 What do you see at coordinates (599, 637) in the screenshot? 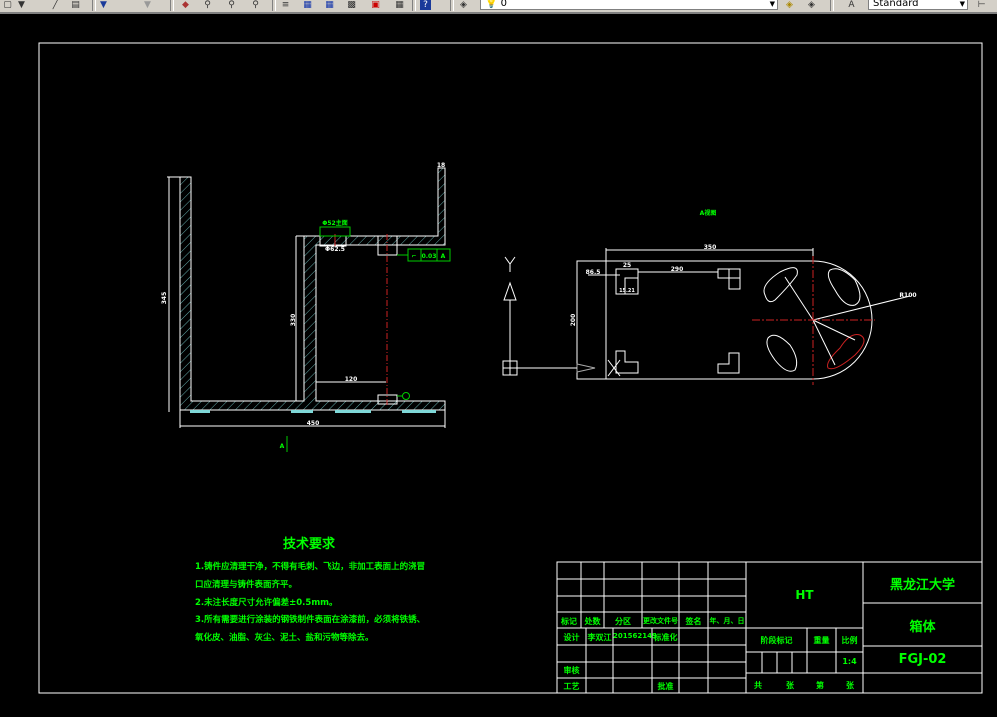
I see `designer-name: 李双江` at bounding box center [599, 637].